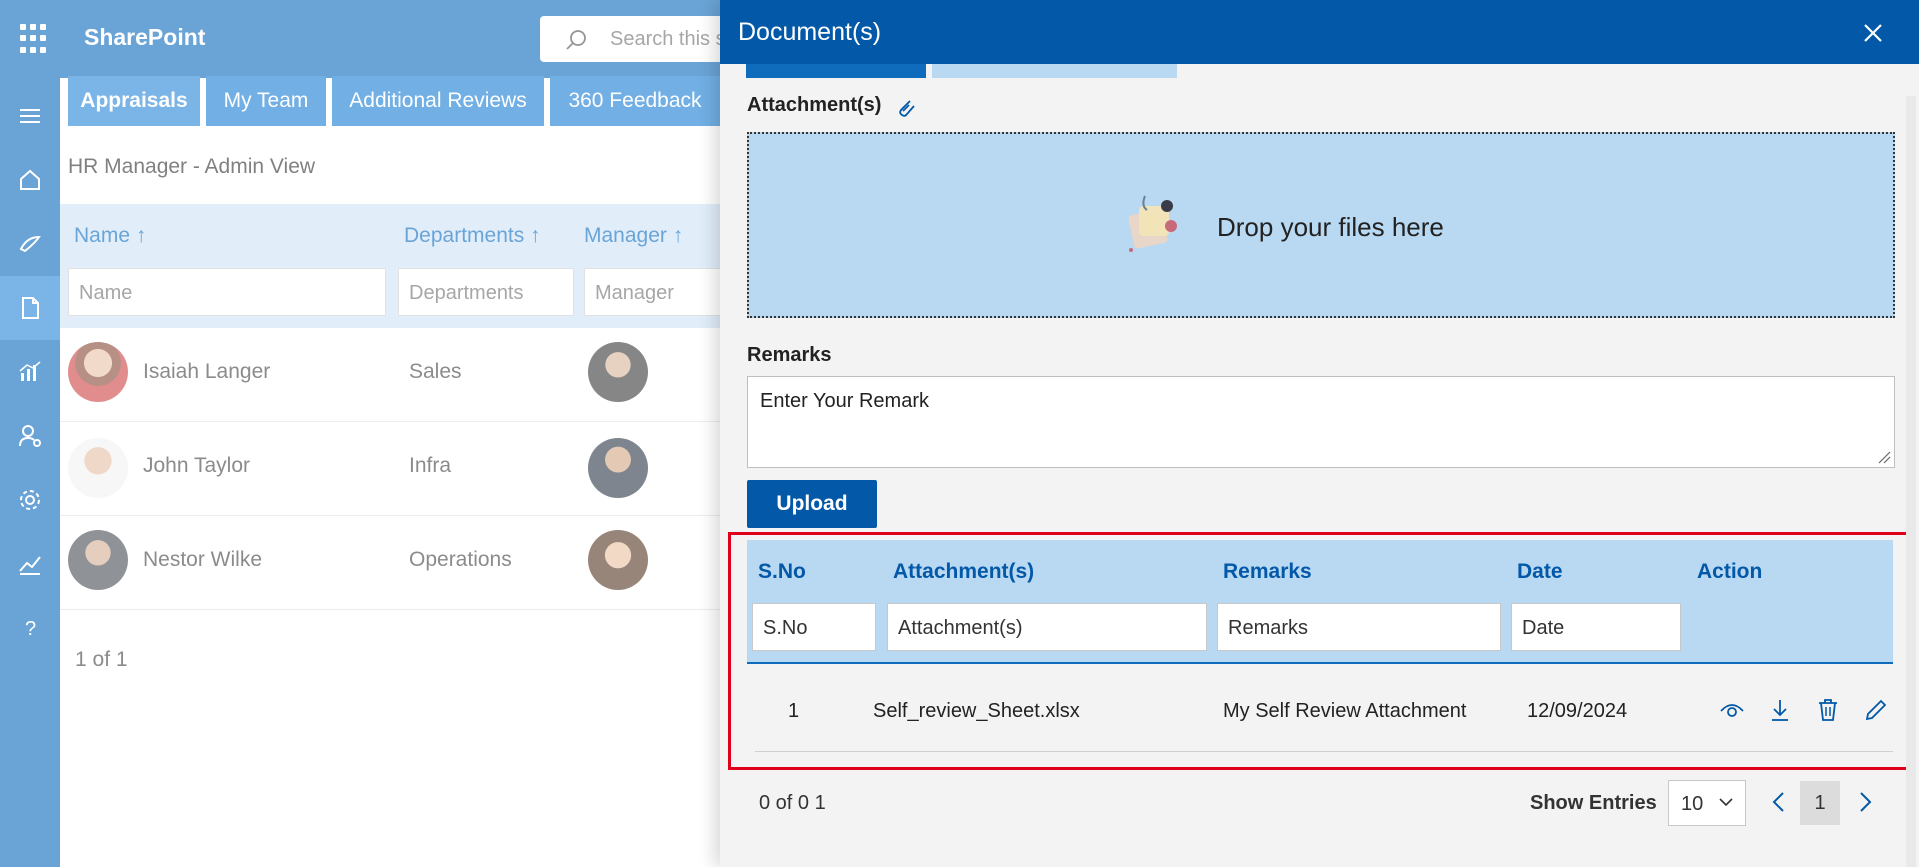 This screenshot has height=867, width=1919. What do you see at coordinates (1330, 227) in the screenshot?
I see `drop-text: Drop your files here` at bounding box center [1330, 227].